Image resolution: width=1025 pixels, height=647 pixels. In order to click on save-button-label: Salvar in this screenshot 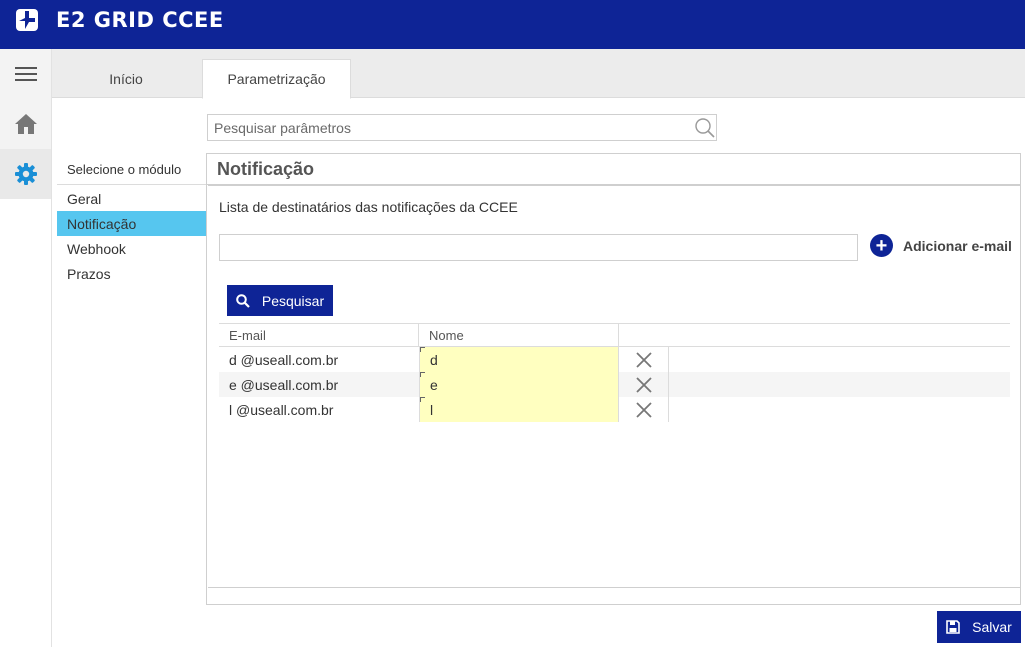, I will do `click(992, 627)`.